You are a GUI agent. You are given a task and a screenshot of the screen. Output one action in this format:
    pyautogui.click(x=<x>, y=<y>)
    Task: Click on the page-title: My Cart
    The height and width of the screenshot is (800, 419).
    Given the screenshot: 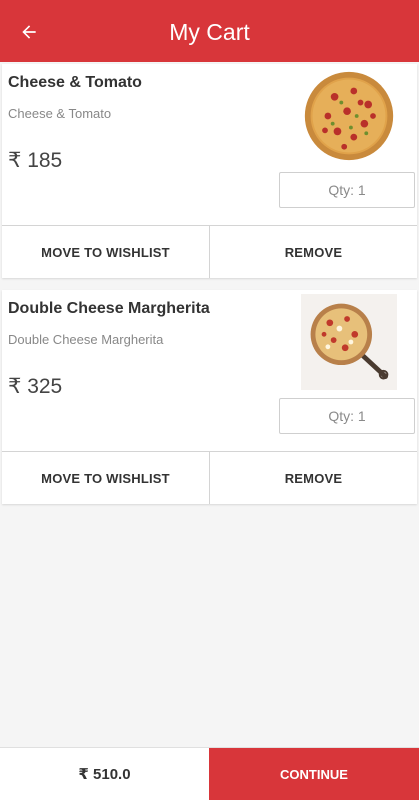 What is the action you would take?
    pyautogui.click(x=209, y=32)
    